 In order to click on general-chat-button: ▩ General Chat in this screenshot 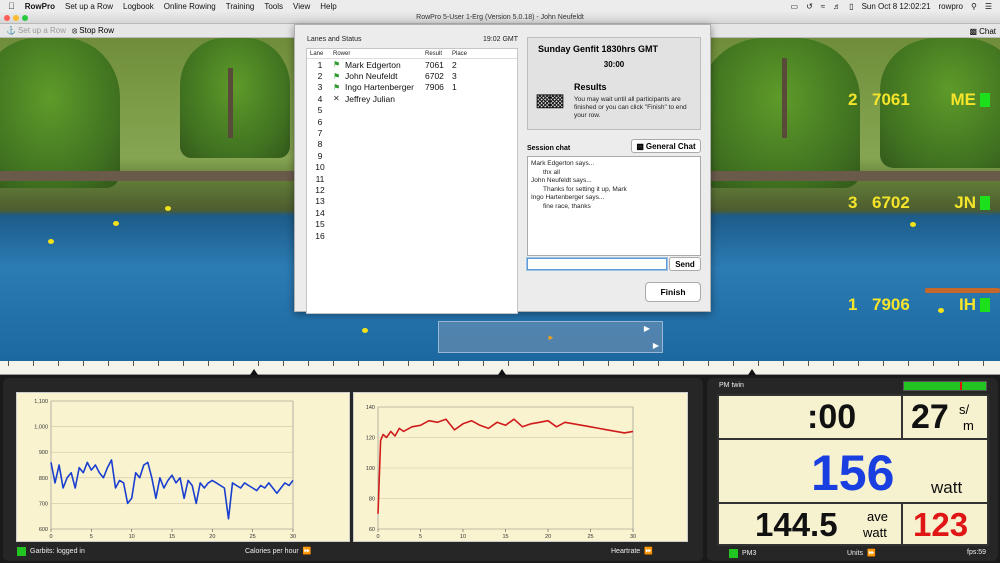, I will do `click(666, 146)`.